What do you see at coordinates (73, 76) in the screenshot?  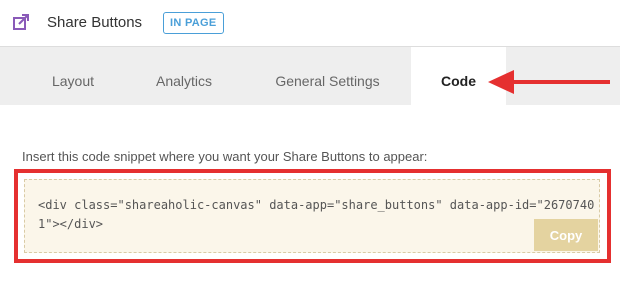 I see `tab-layout: Layout` at bounding box center [73, 76].